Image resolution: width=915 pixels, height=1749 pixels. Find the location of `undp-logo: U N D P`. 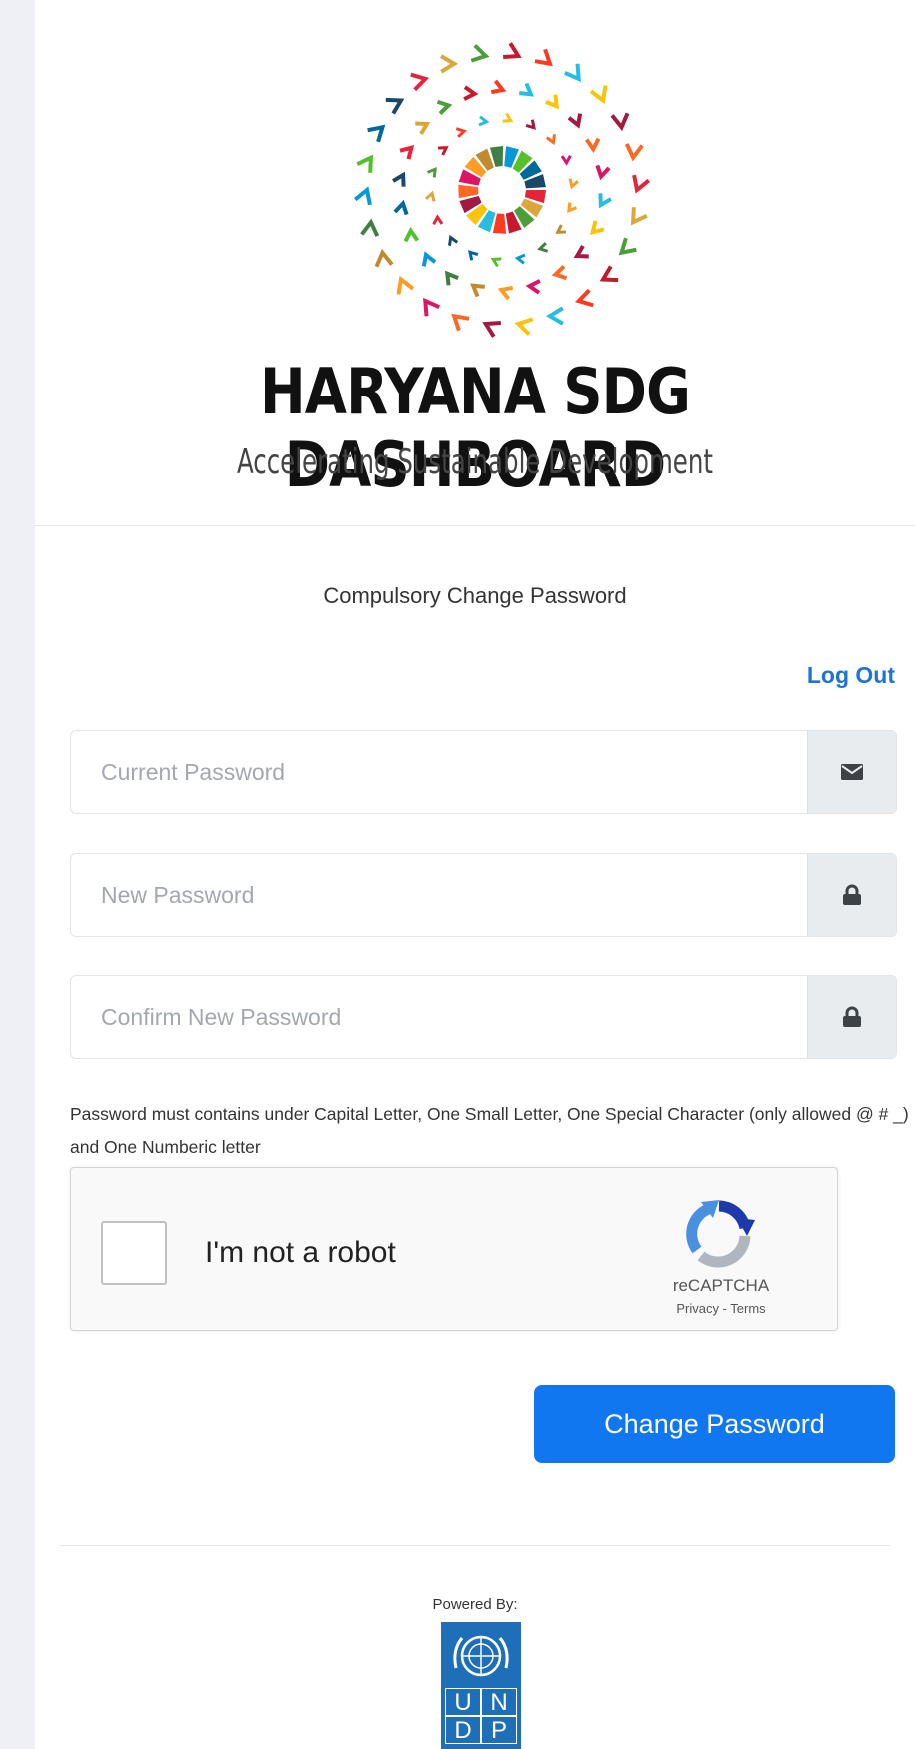

undp-logo: U N D P is located at coordinates (481, 1685).